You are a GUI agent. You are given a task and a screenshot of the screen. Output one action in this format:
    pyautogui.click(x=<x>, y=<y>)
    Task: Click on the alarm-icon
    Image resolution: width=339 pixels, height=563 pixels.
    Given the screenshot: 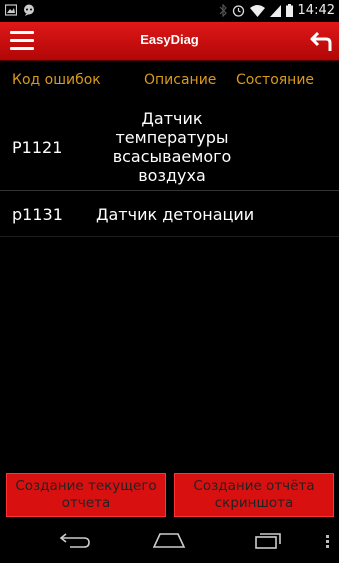 What is the action you would take?
    pyautogui.click(x=238, y=11)
    